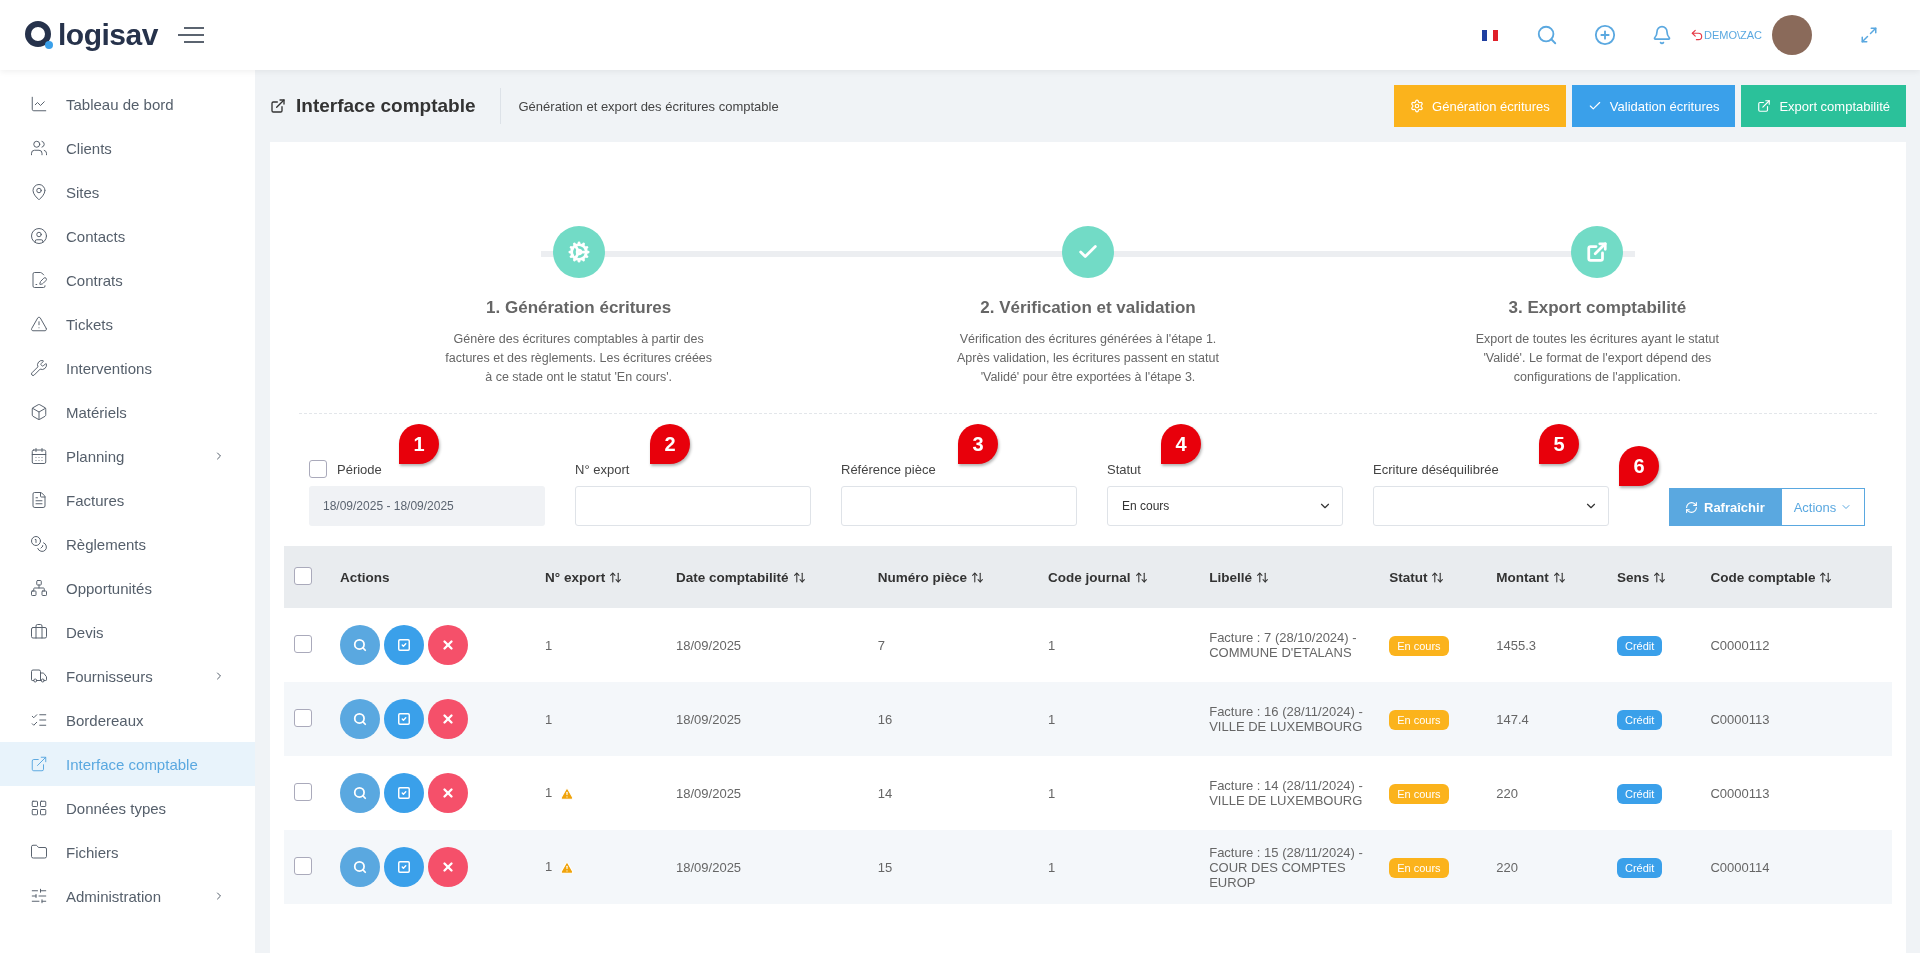 This screenshot has width=1920, height=953. Describe the element at coordinates (127, 148) in the screenshot. I see `sidebar-item: Clients` at that location.